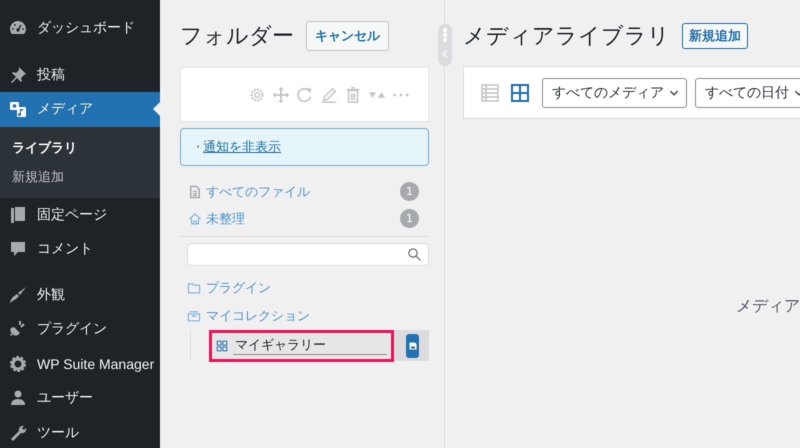  Describe the element at coordinates (80, 432) in the screenshot. I see `menu-item: ツール` at that location.